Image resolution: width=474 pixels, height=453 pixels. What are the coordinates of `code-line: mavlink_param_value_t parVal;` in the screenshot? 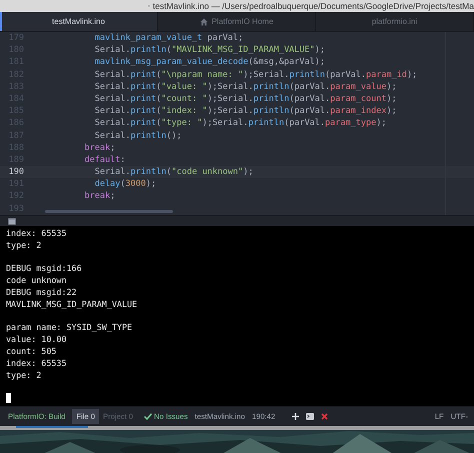 It's located at (169, 38).